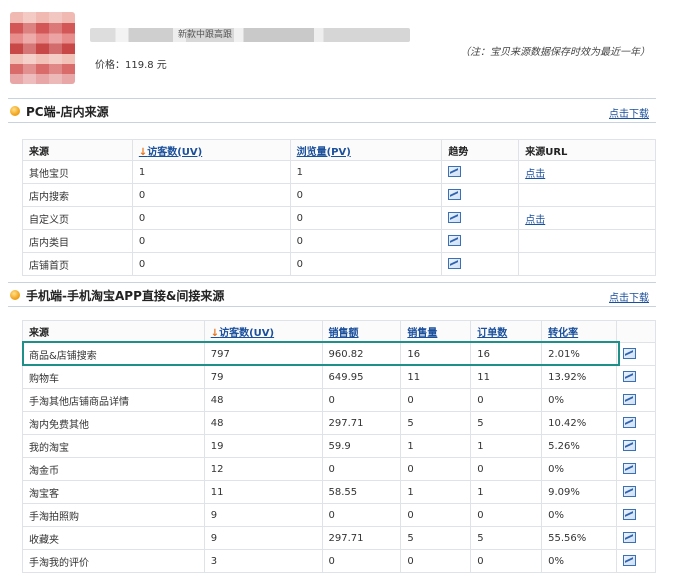 The height and width of the screenshot is (573, 684). Describe the element at coordinates (579, 446) in the screenshot. I see `conversion-cell: 5.26%` at that location.